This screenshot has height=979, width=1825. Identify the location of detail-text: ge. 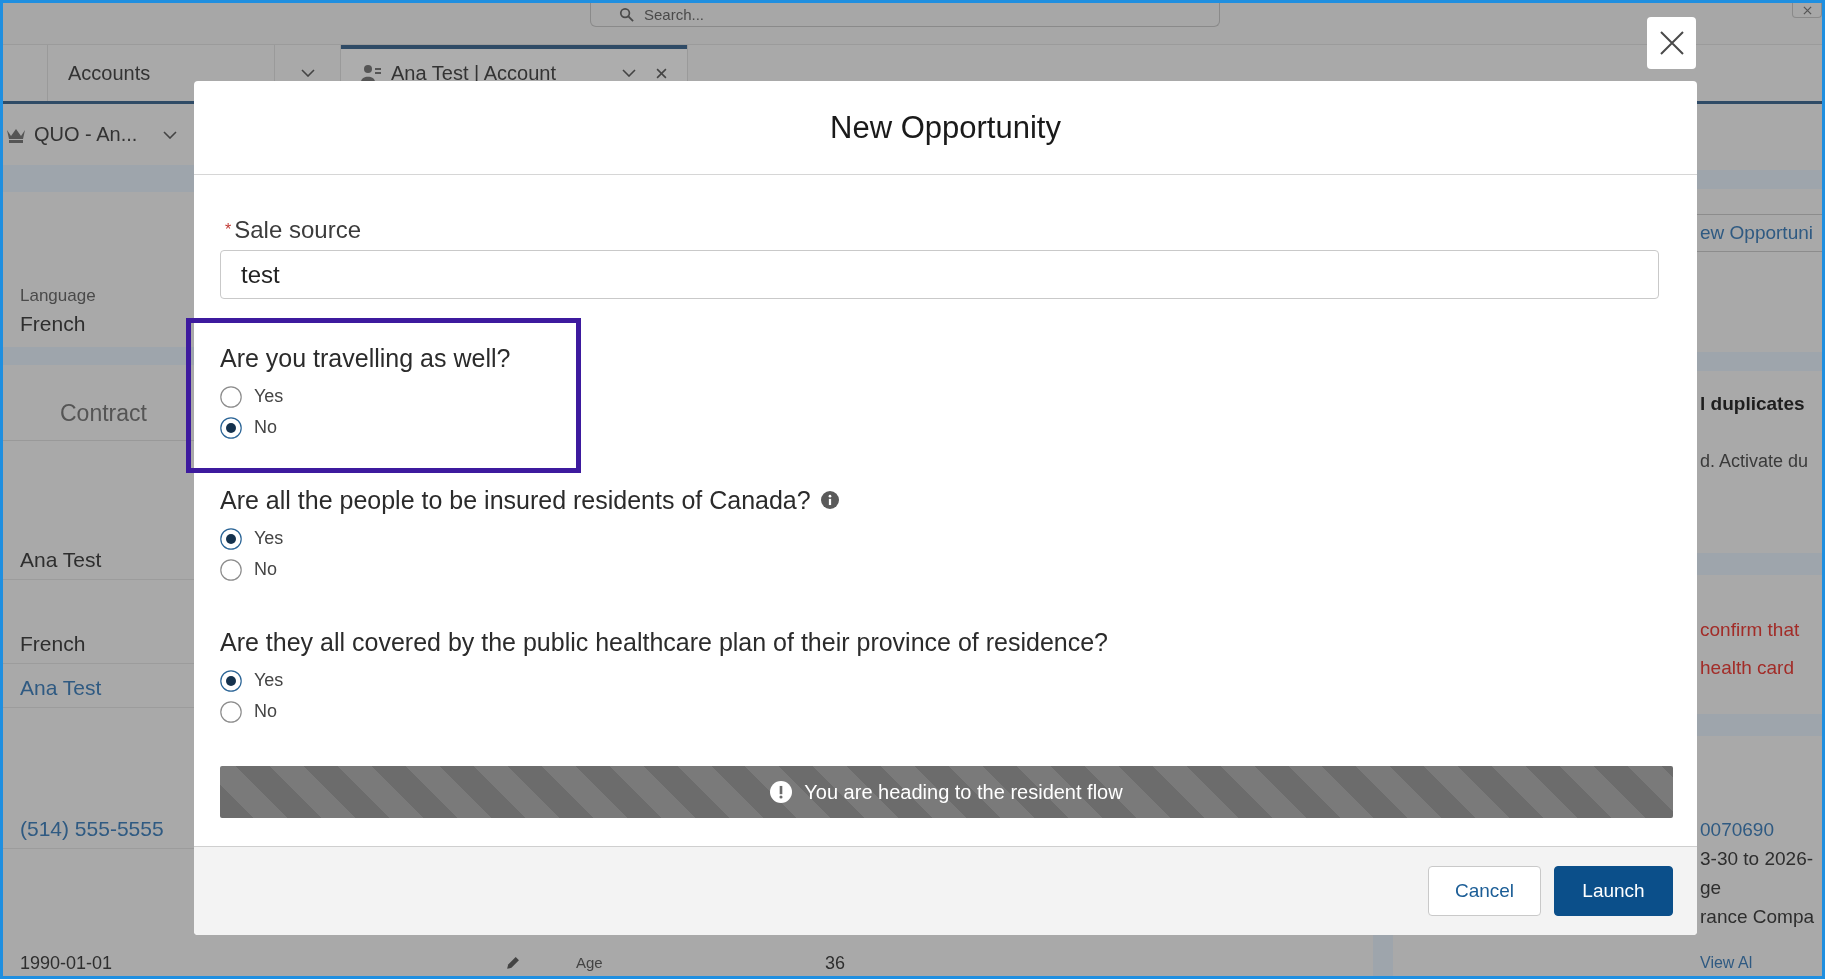
(1711, 888).